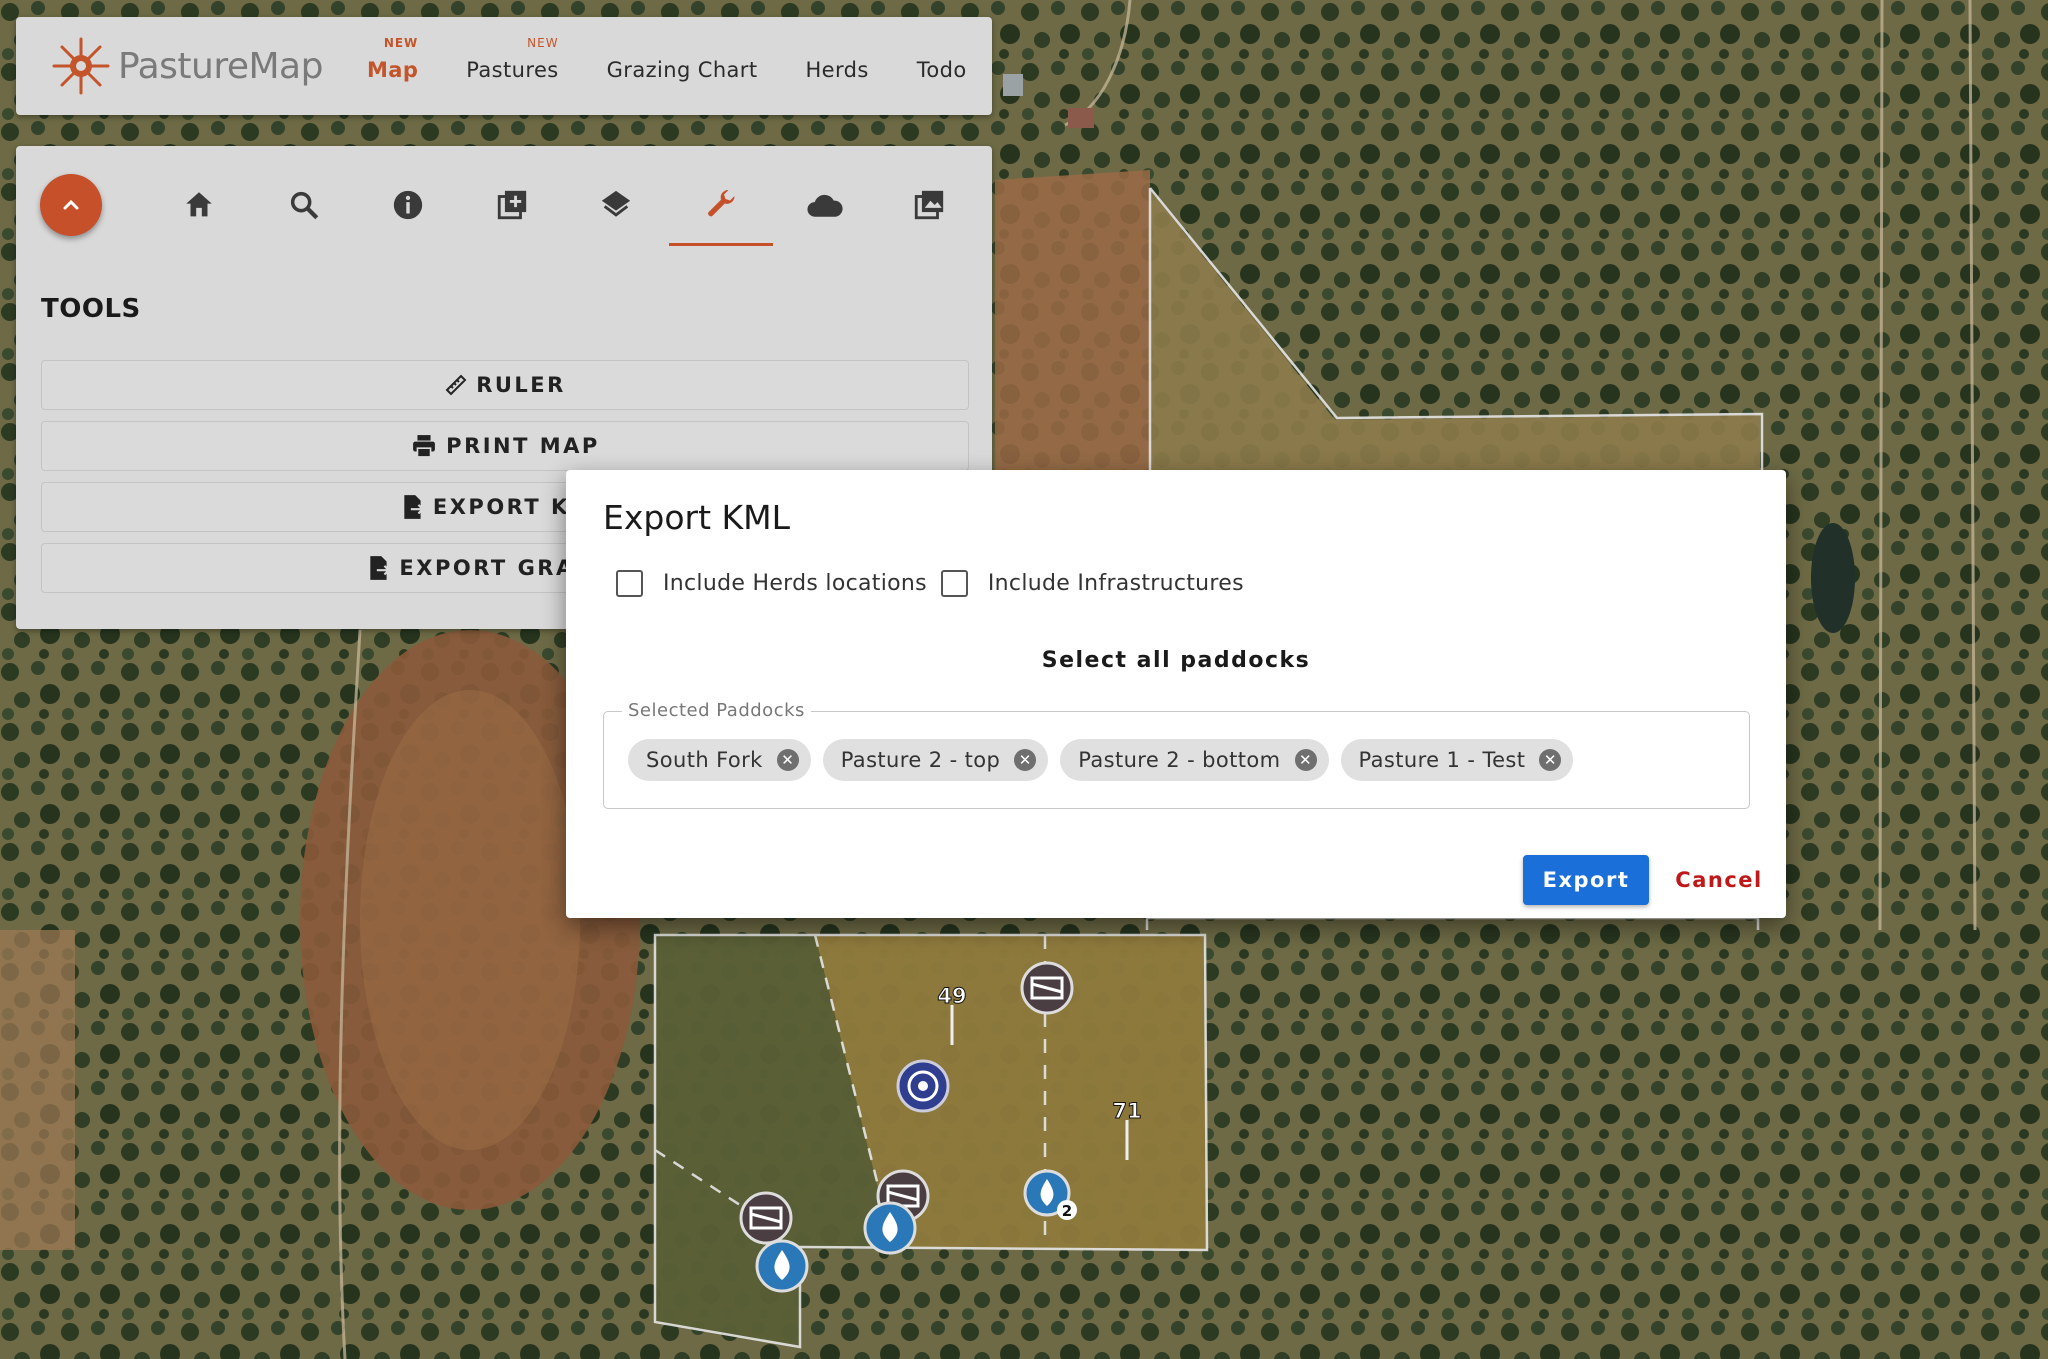 Image resolution: width=2048 pixels, height=1359 pixels. I want to click on printer-icon, so click(424, 446).